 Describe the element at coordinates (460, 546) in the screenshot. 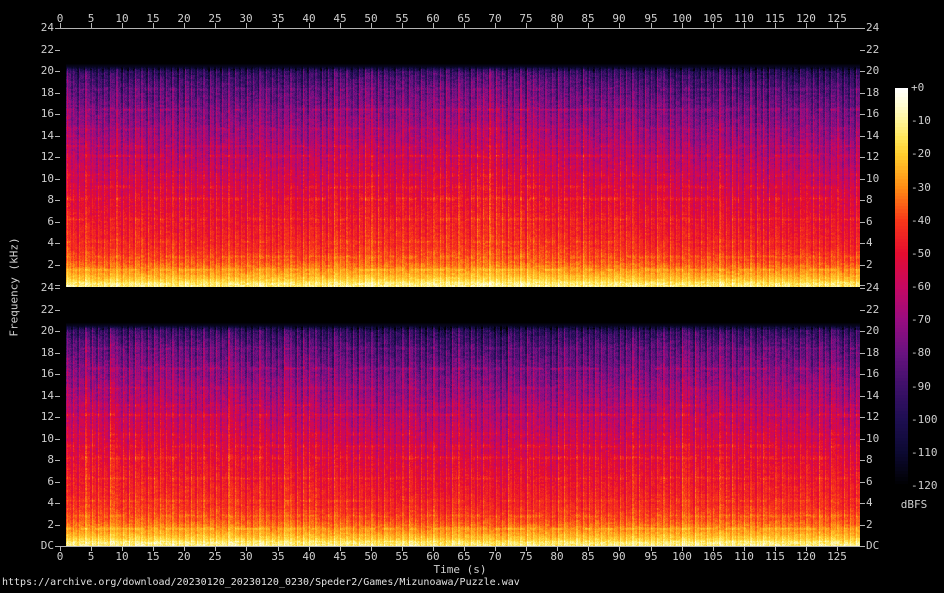

I see `bottom-axis-line` at that location.